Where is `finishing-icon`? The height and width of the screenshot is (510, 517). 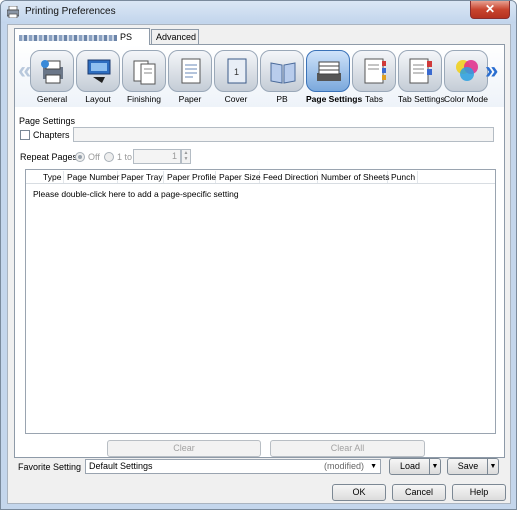
finishing-icon is located at coordinates (144, 72).